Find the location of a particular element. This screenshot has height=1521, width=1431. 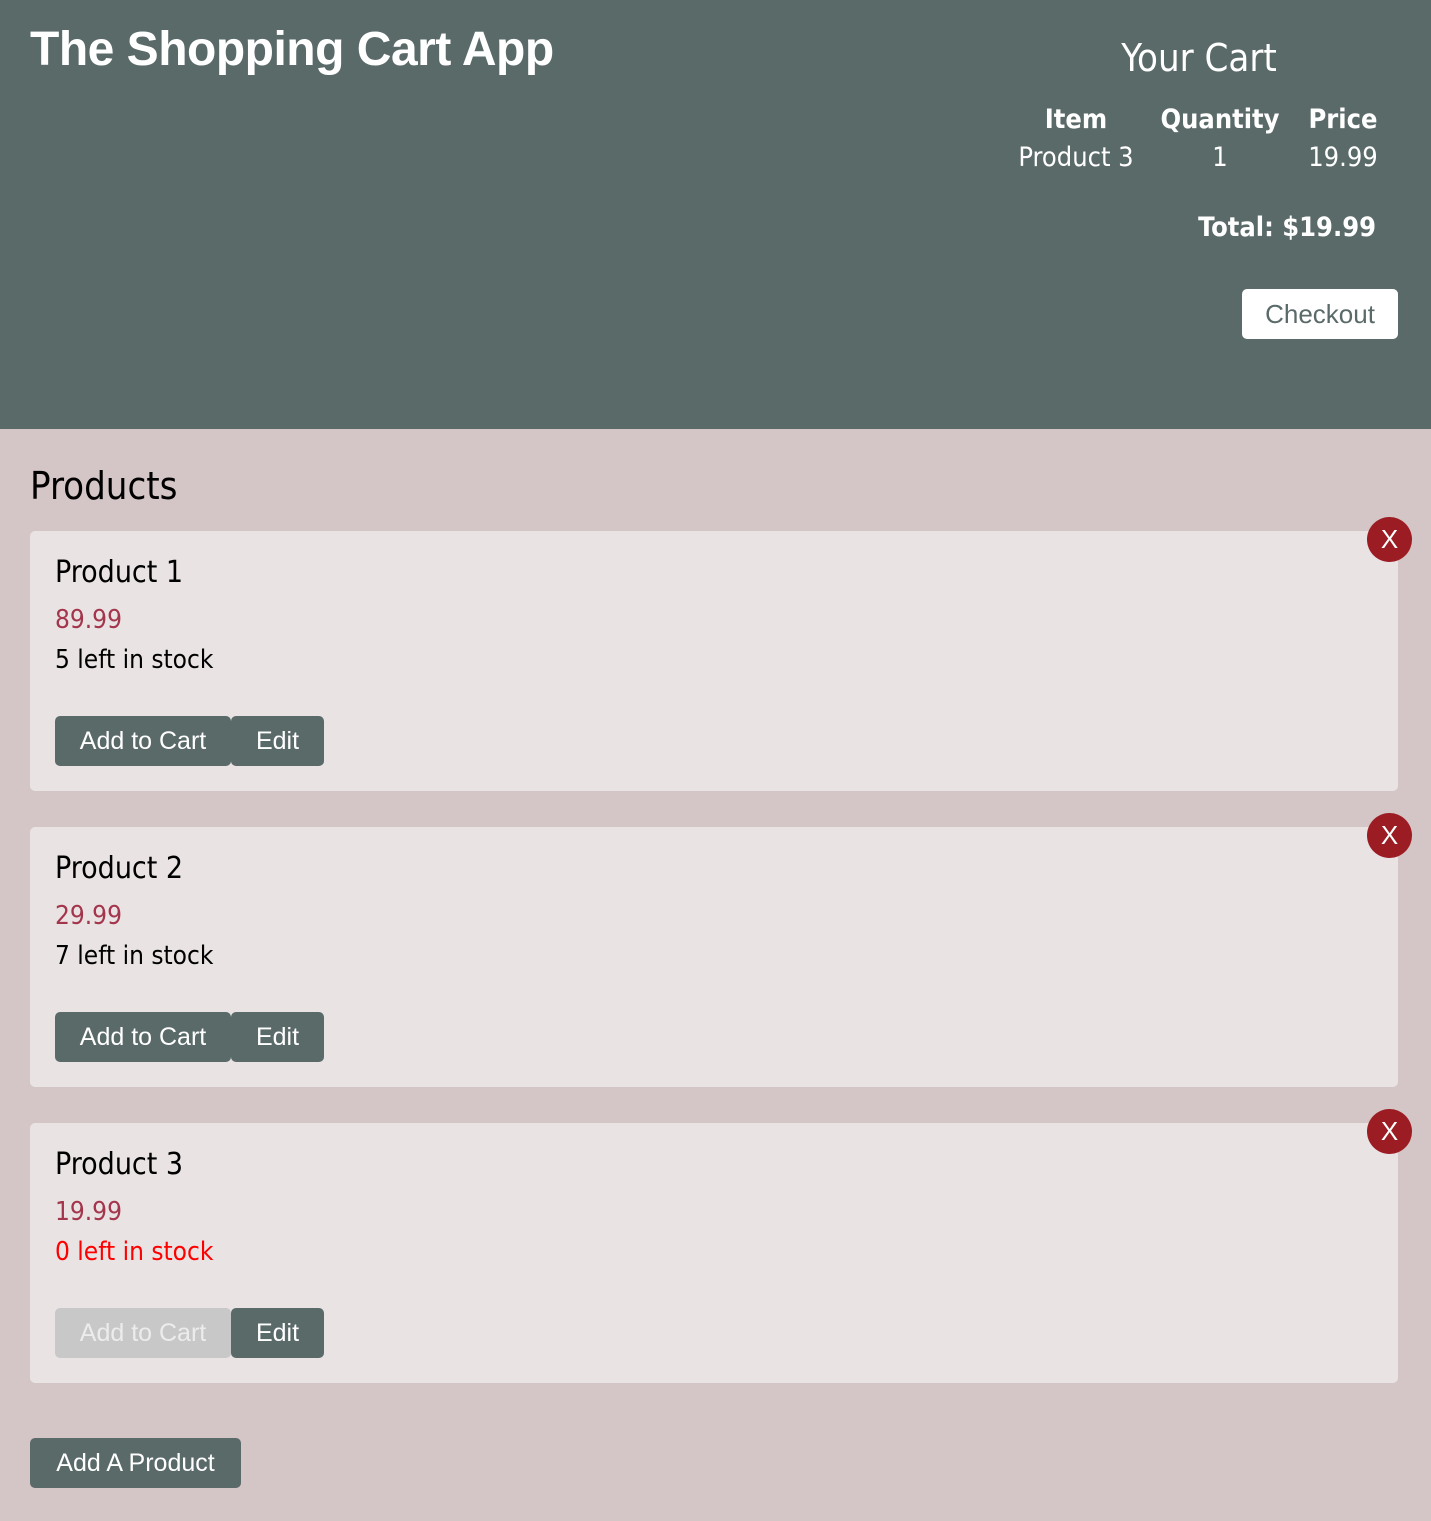

cart-title: Your Cart is located at coordinates (1199, 58).